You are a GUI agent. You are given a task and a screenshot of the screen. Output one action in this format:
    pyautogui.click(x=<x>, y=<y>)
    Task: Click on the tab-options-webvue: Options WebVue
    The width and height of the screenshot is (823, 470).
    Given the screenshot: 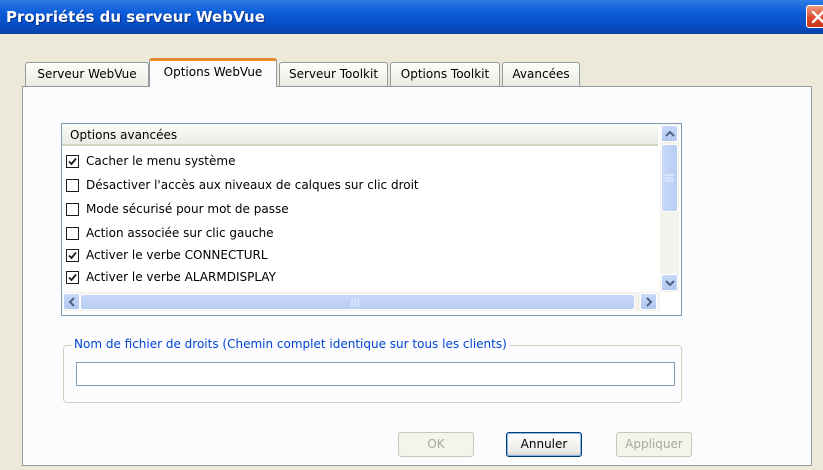 What is the action you would take?
    pyautogui.click(x=213, y=72)
    